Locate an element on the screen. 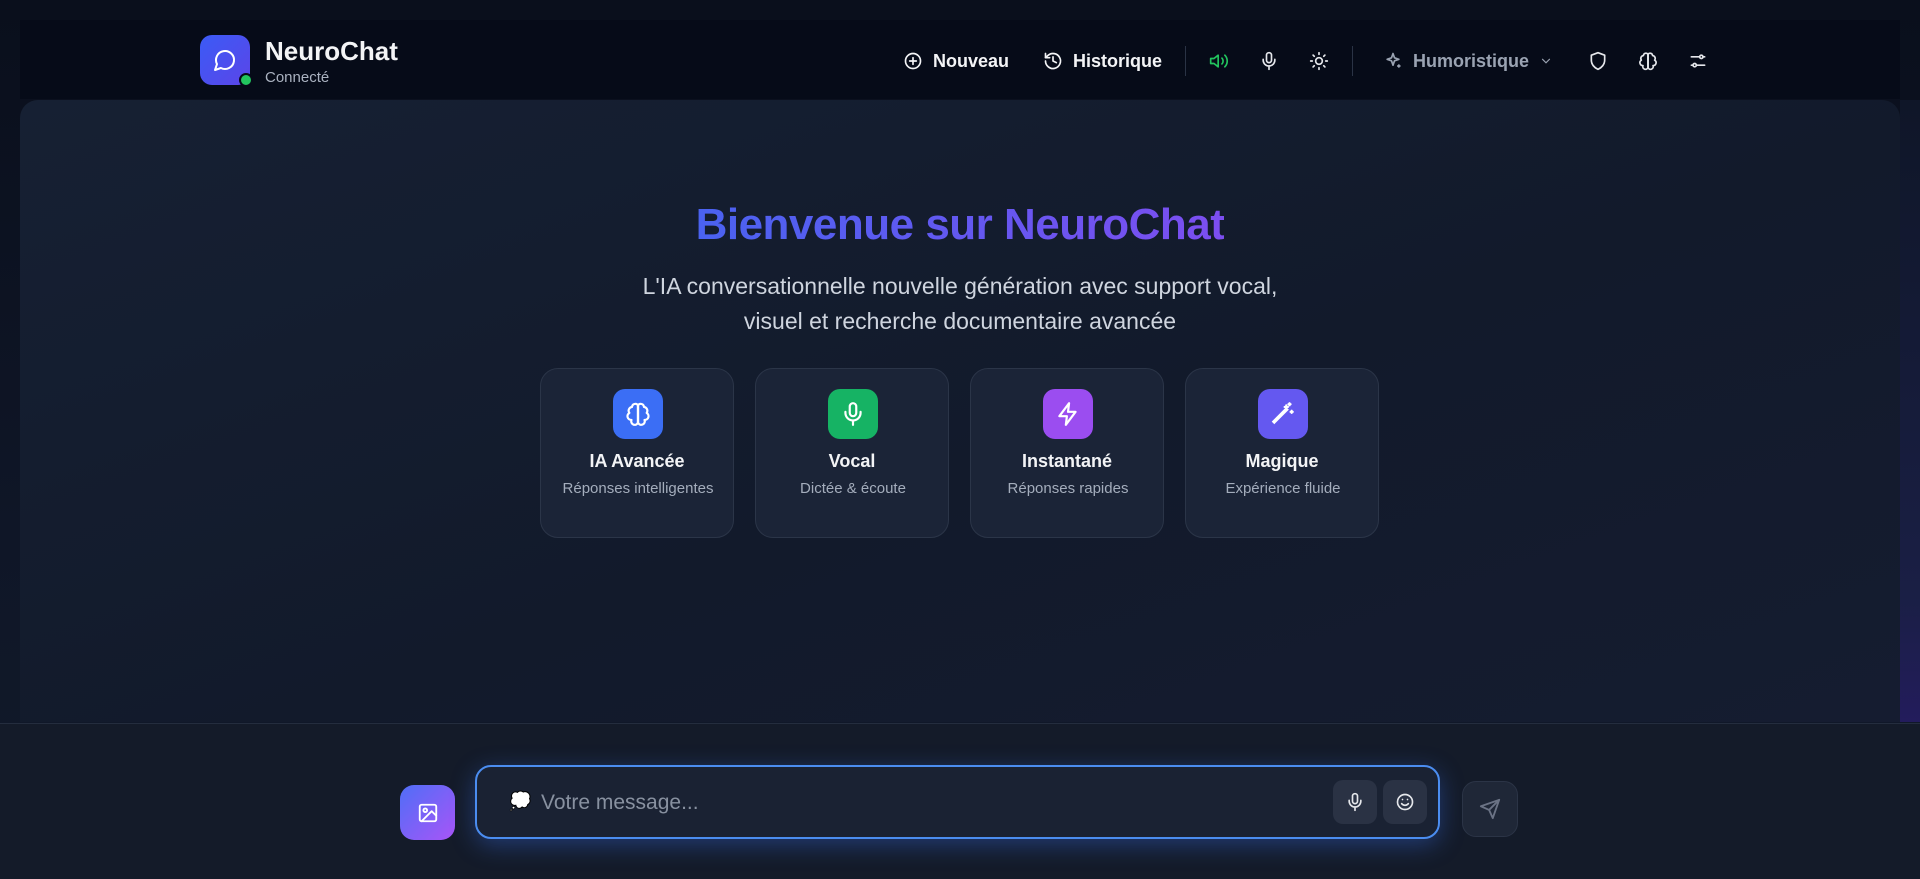 Image resolution: width=1920 pixels, height=879 pixels. image-icon is located at coordinates (427, 812).